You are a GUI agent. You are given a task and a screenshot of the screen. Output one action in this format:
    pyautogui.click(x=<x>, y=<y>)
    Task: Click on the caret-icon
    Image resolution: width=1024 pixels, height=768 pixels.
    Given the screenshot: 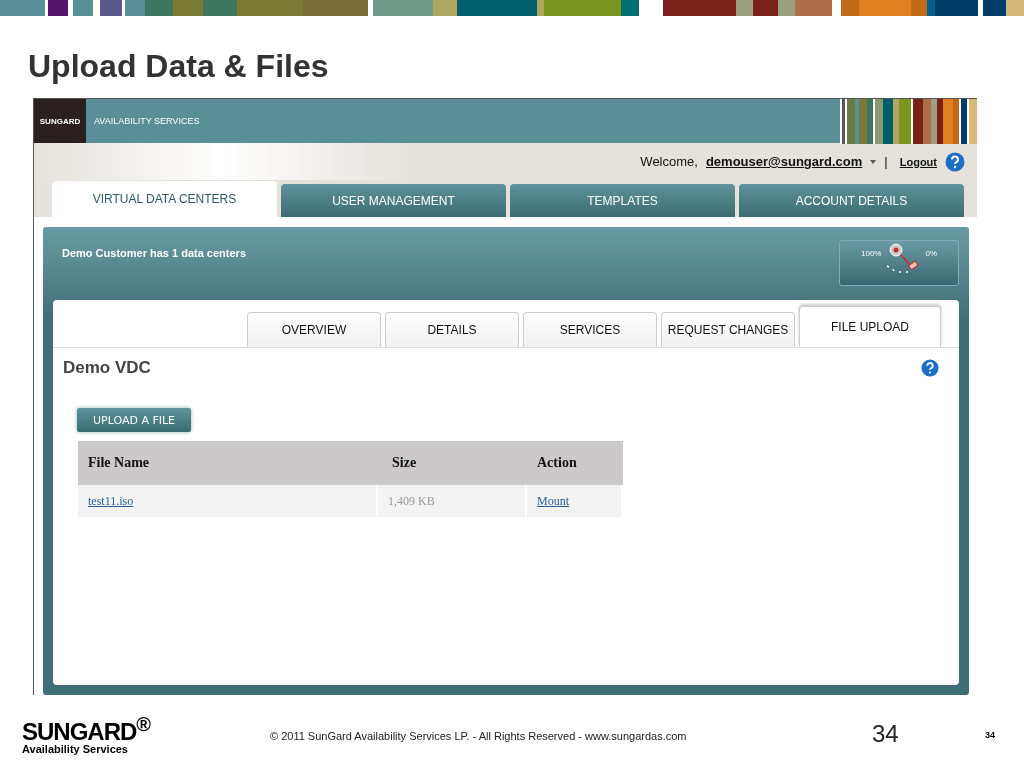 What is the action you would take?
    pyautogui.click(x=873, y=161)
    